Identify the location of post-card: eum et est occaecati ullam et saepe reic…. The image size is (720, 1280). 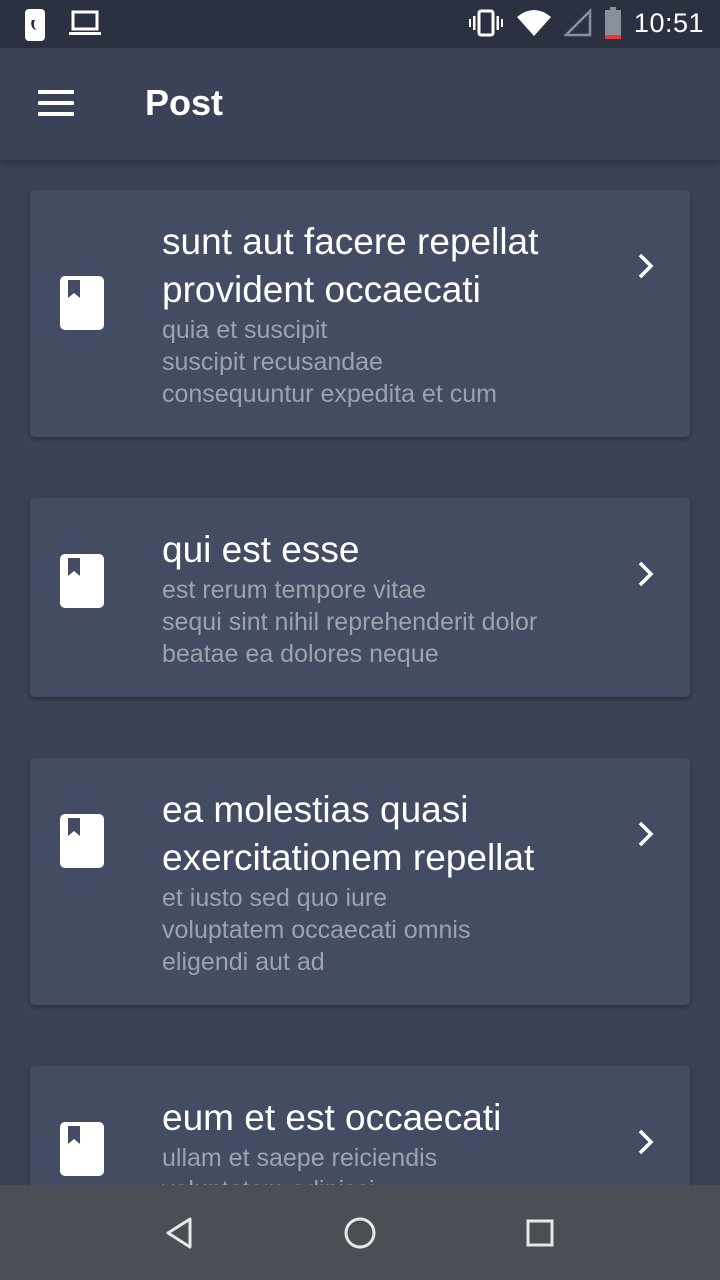
(360, 1125).